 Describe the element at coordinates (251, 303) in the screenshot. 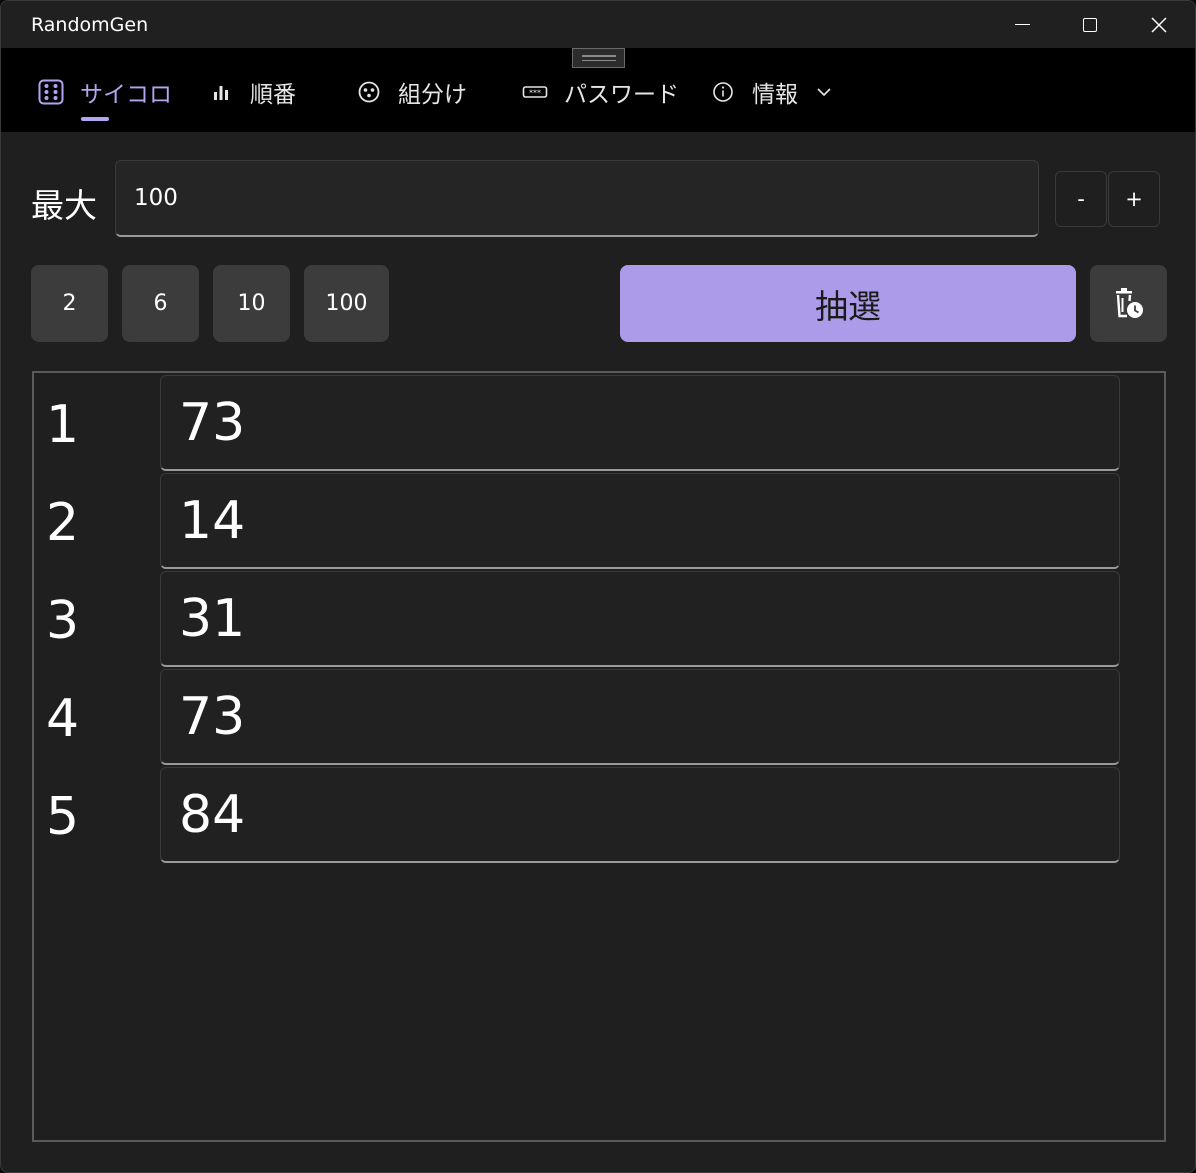

I see `preset-button-10: 10` at that location.